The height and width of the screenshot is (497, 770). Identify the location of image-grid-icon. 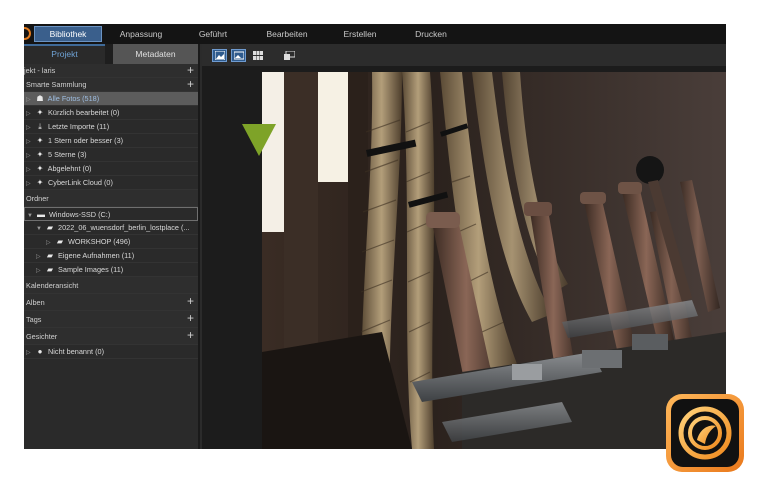
(220, 55).